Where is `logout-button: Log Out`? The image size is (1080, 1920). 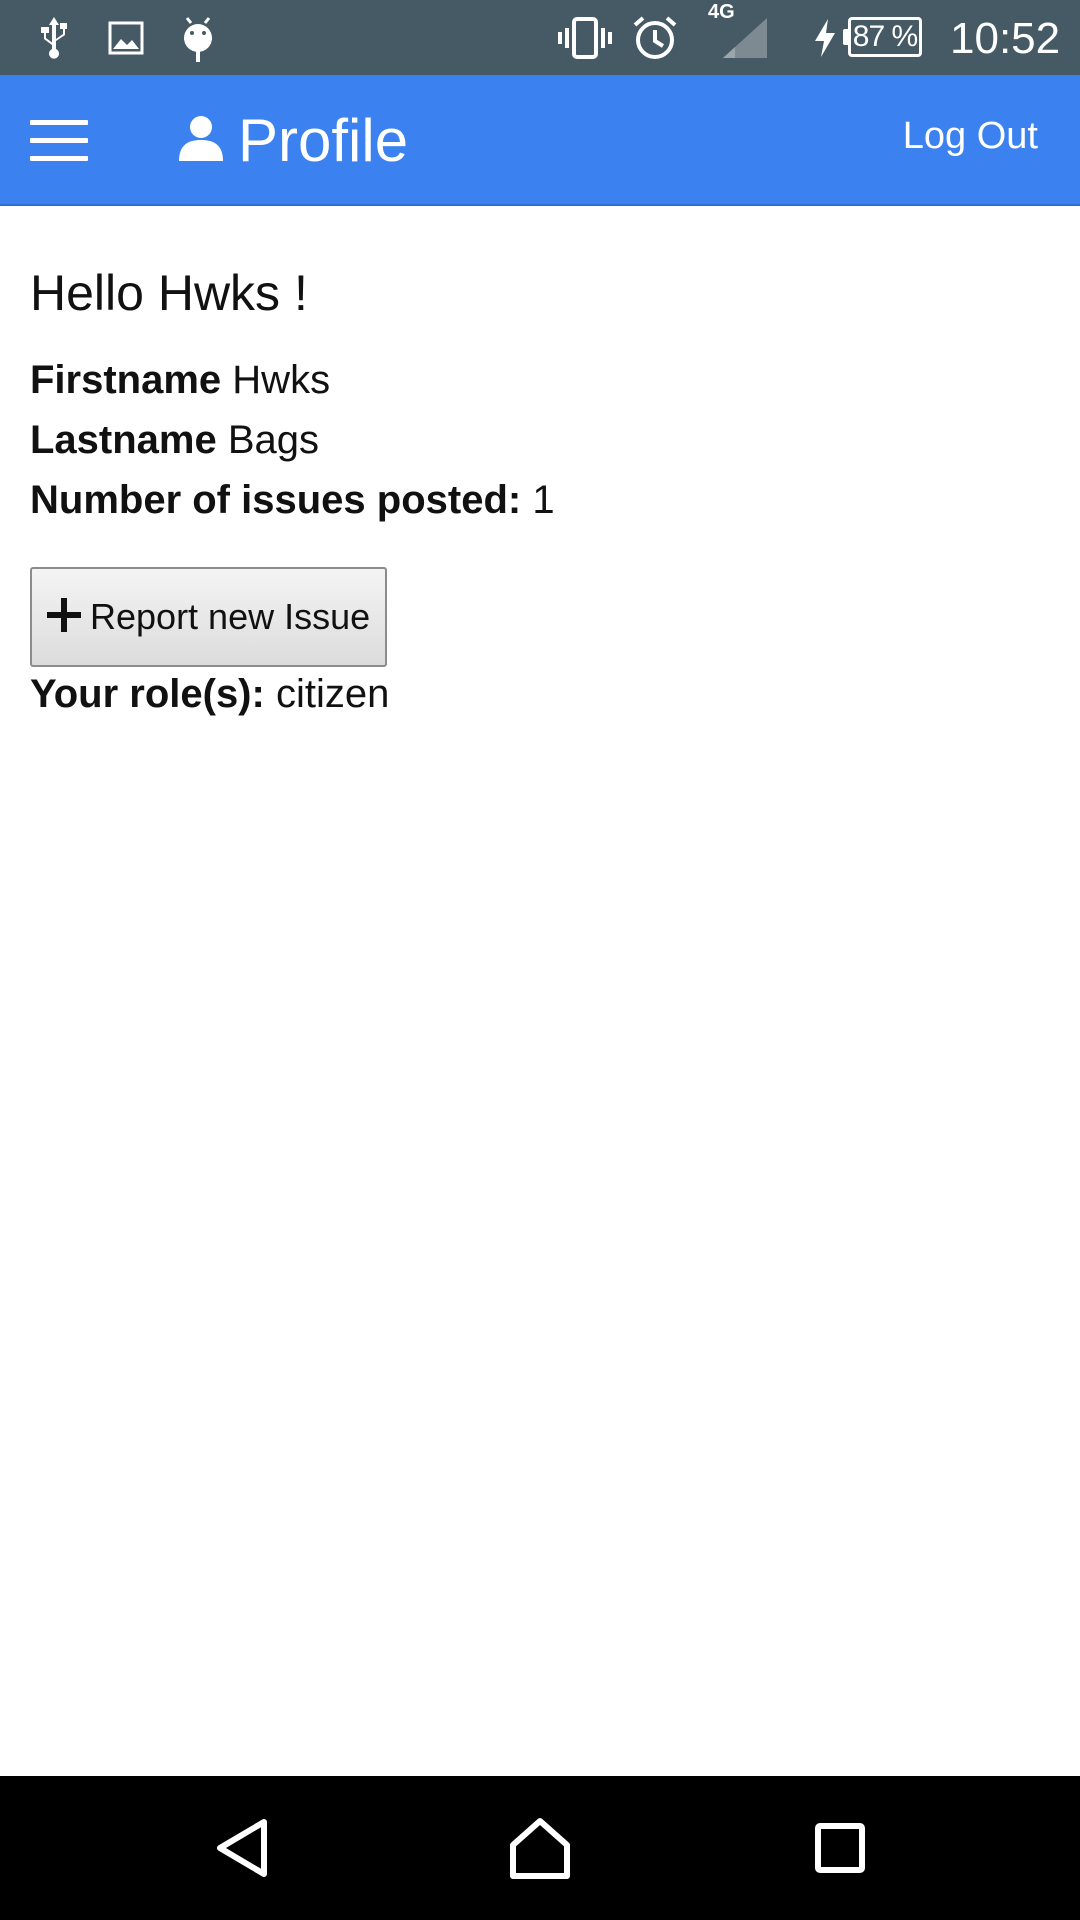 logout-button: Log Out is located at coordinates (970, 140).